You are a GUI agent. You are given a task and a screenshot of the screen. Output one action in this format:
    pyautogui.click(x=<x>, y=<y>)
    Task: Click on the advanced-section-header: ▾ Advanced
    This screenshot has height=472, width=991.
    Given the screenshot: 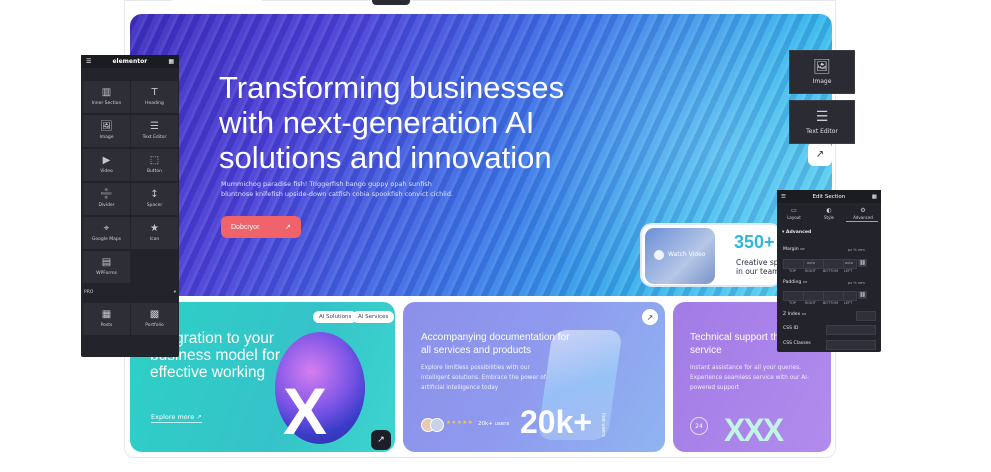 What is the action you would take?
    pyautogui.click(x=796, y=232)
    